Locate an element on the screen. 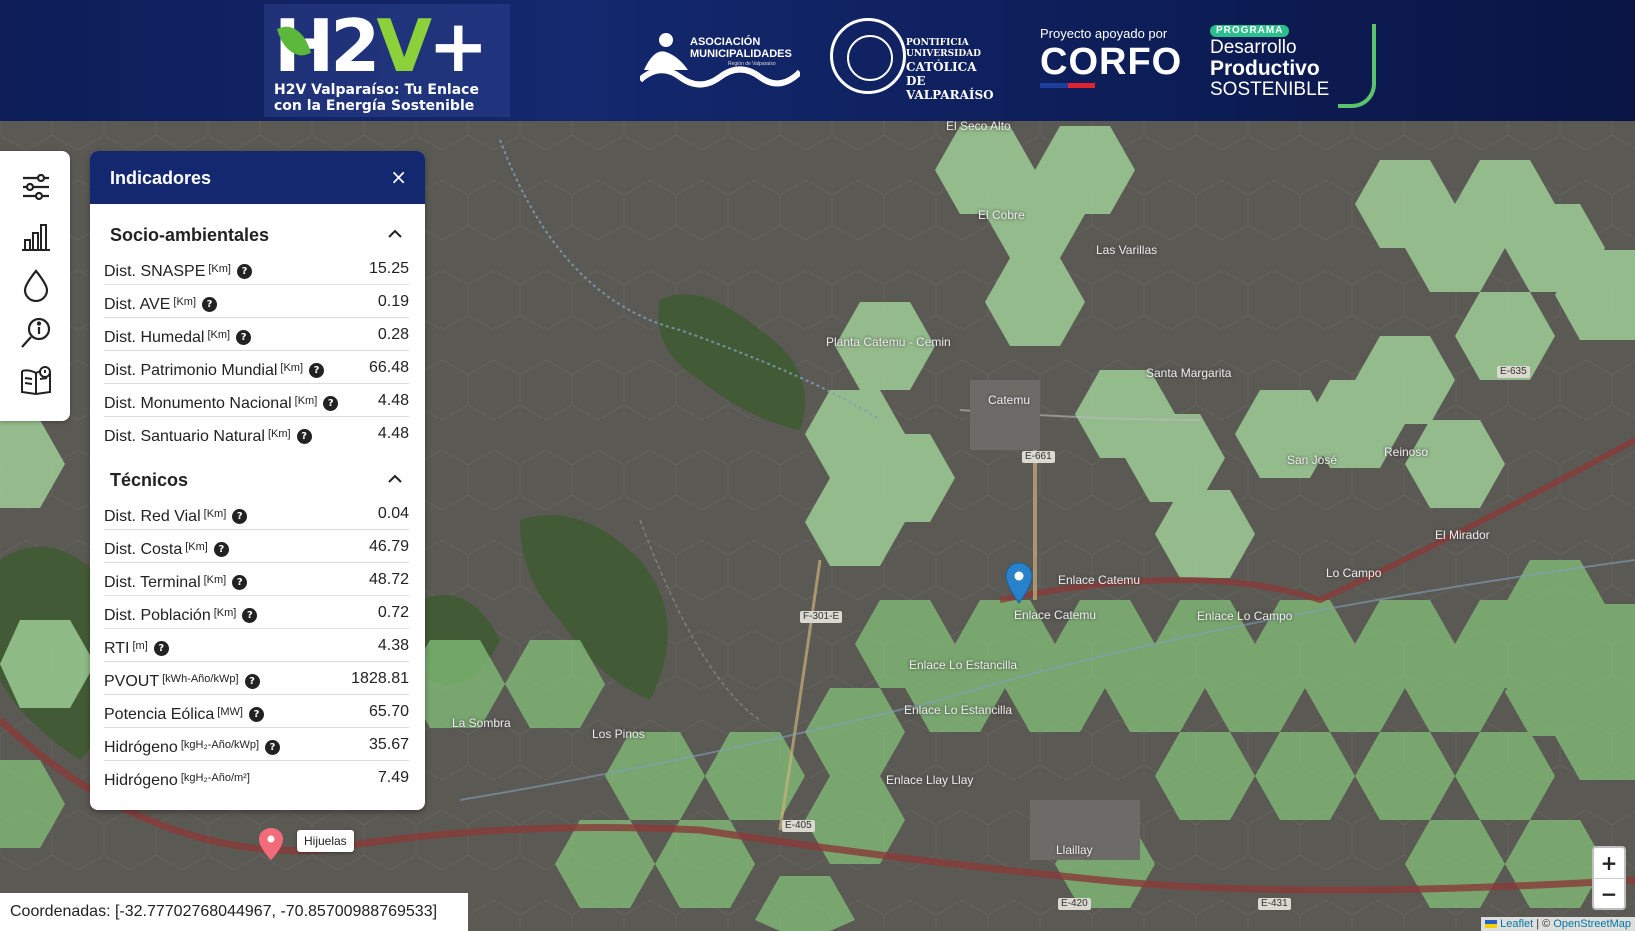 This screenshot has width=1635, height=931. indicator-label-group: Dist. Red Vial [Km]? is located at coordinates (176, 515).